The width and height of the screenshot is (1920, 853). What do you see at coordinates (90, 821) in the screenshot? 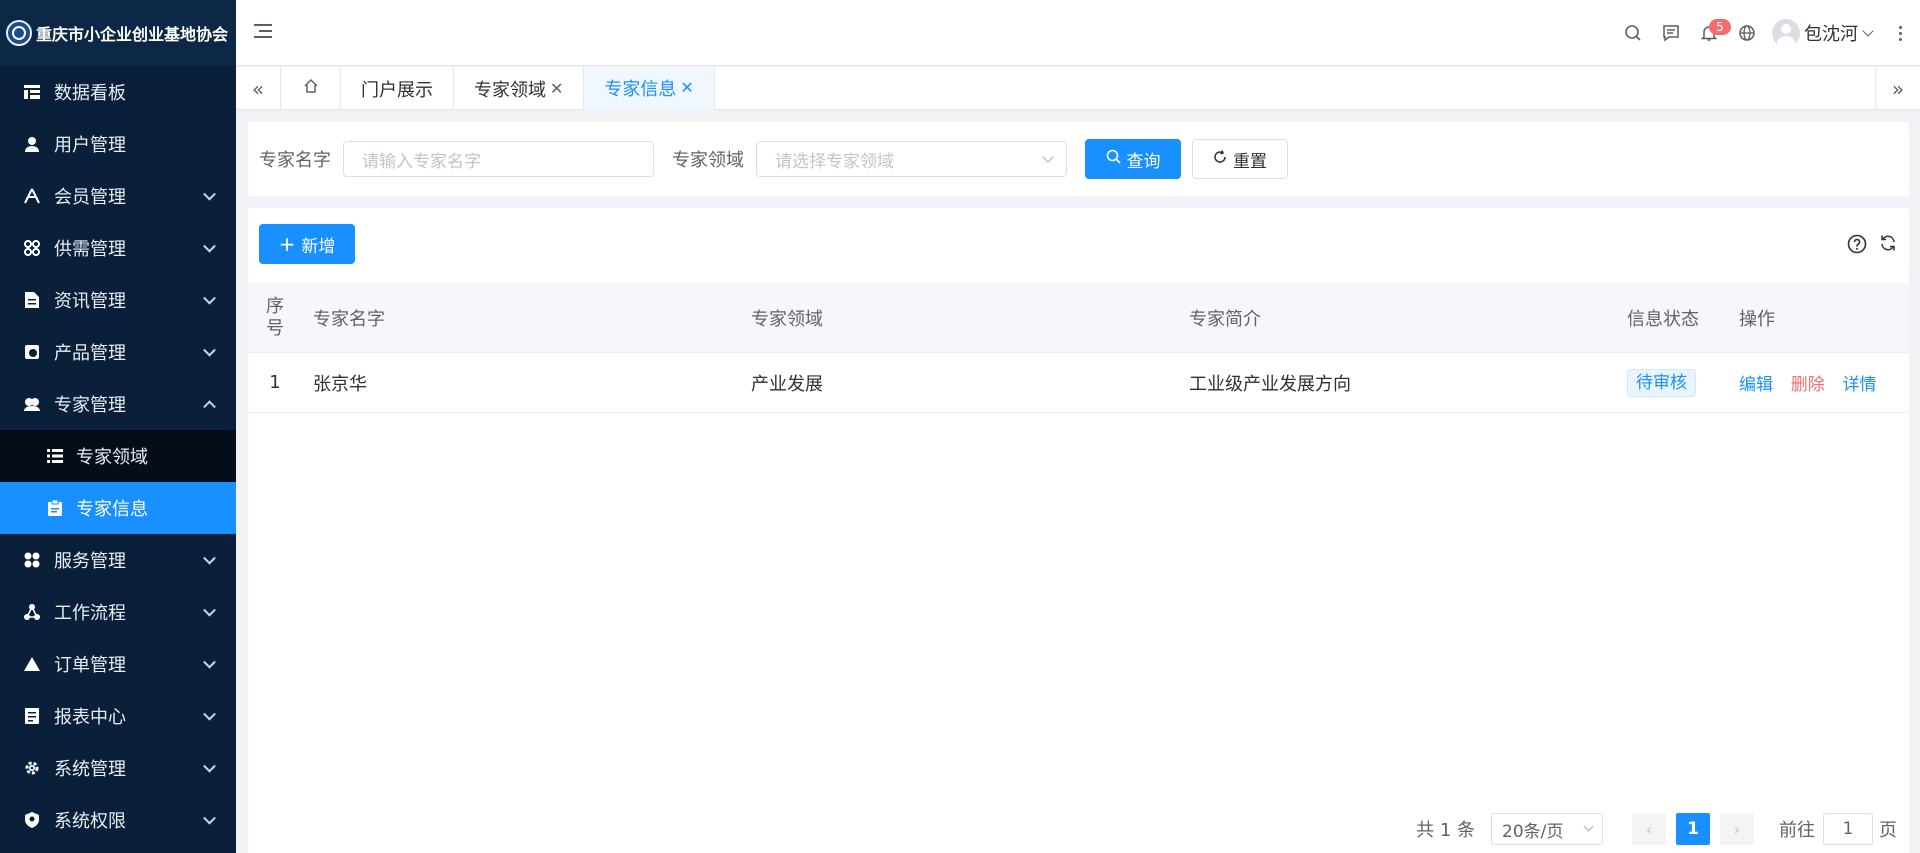
I see `sidebar-item-label: 系统权限` at bounding box center [90, 821].